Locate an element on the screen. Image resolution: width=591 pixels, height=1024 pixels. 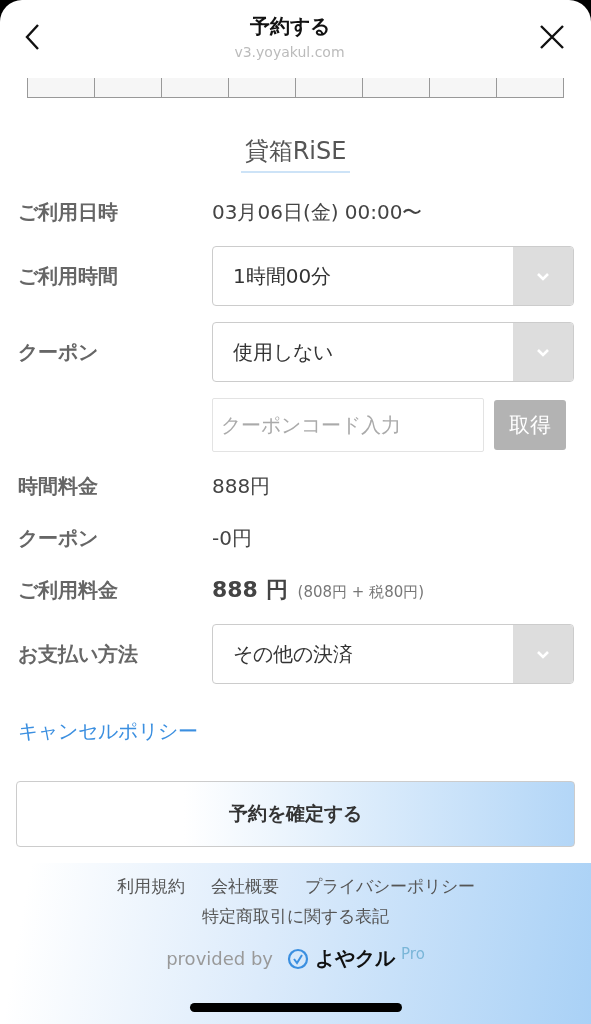
close-icon is located at coordinates (552, 37).